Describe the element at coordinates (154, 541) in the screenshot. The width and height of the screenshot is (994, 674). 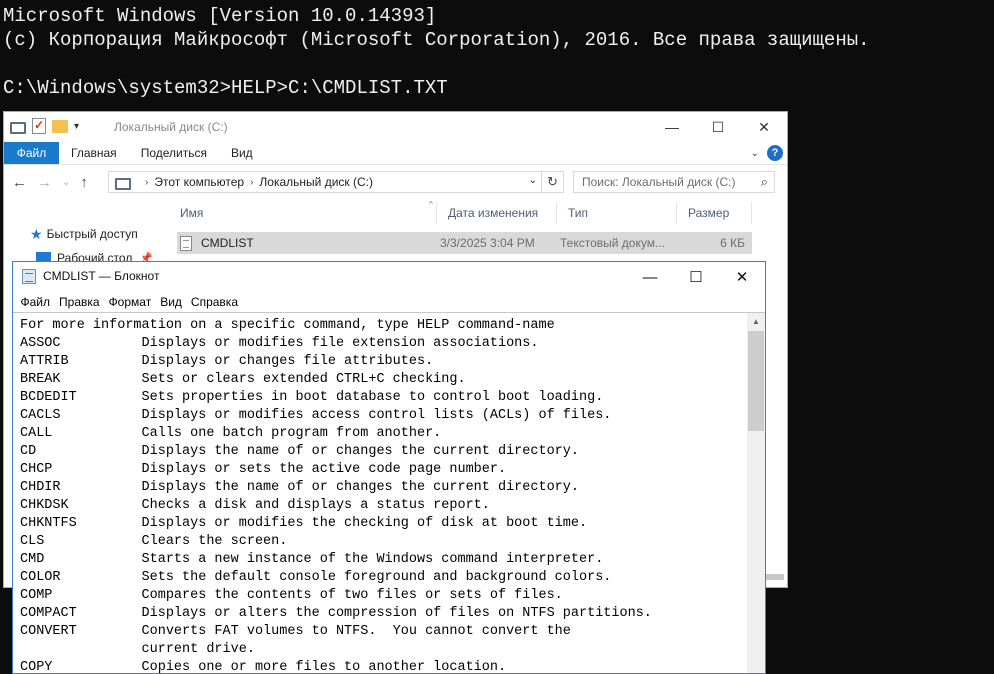
I see `editor-line: CLS Clears the screen.` at that location.